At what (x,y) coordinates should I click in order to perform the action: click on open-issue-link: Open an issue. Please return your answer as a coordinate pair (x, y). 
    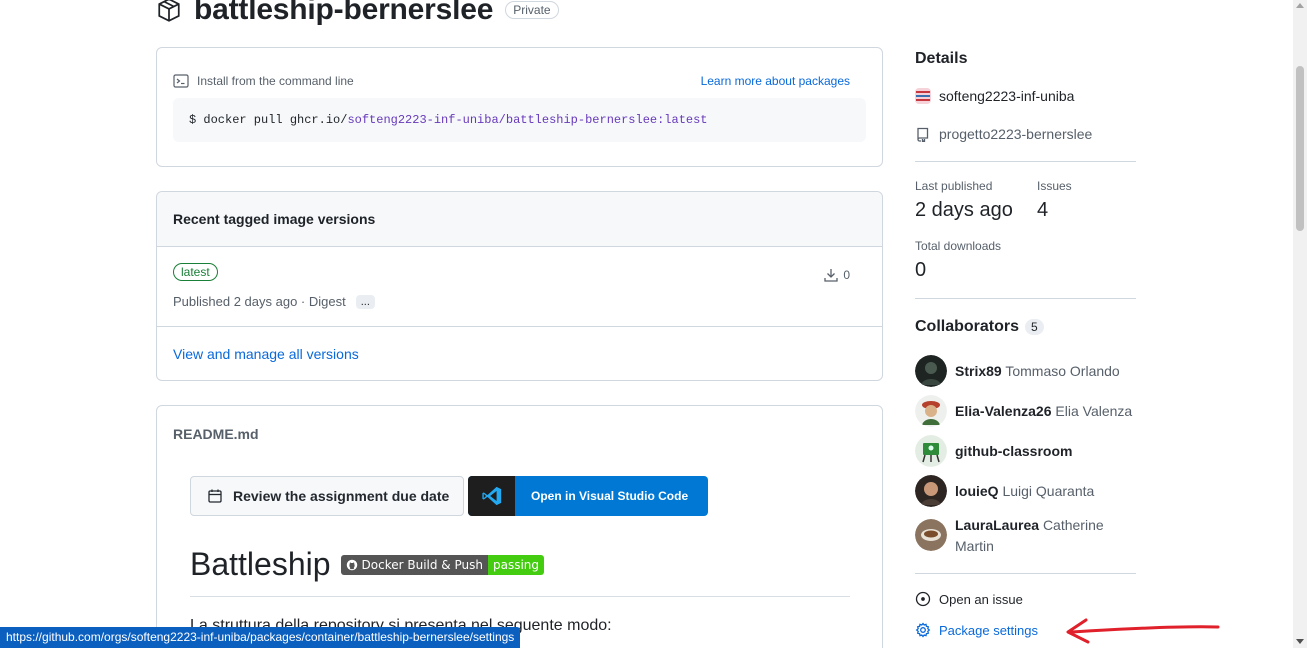
    Looking at the image, I should click on (969, 599).